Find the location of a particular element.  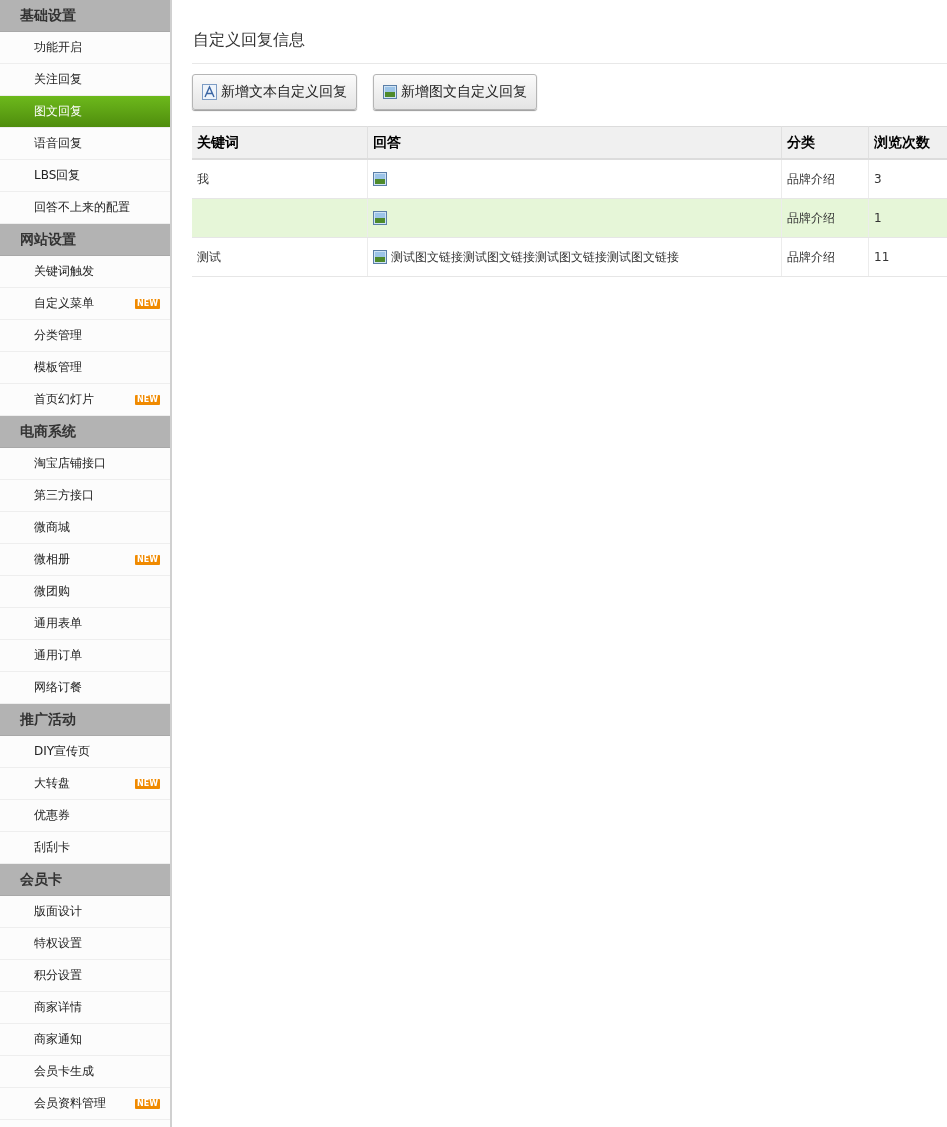

table-cell: 我 is located at coordinates (280, 179).